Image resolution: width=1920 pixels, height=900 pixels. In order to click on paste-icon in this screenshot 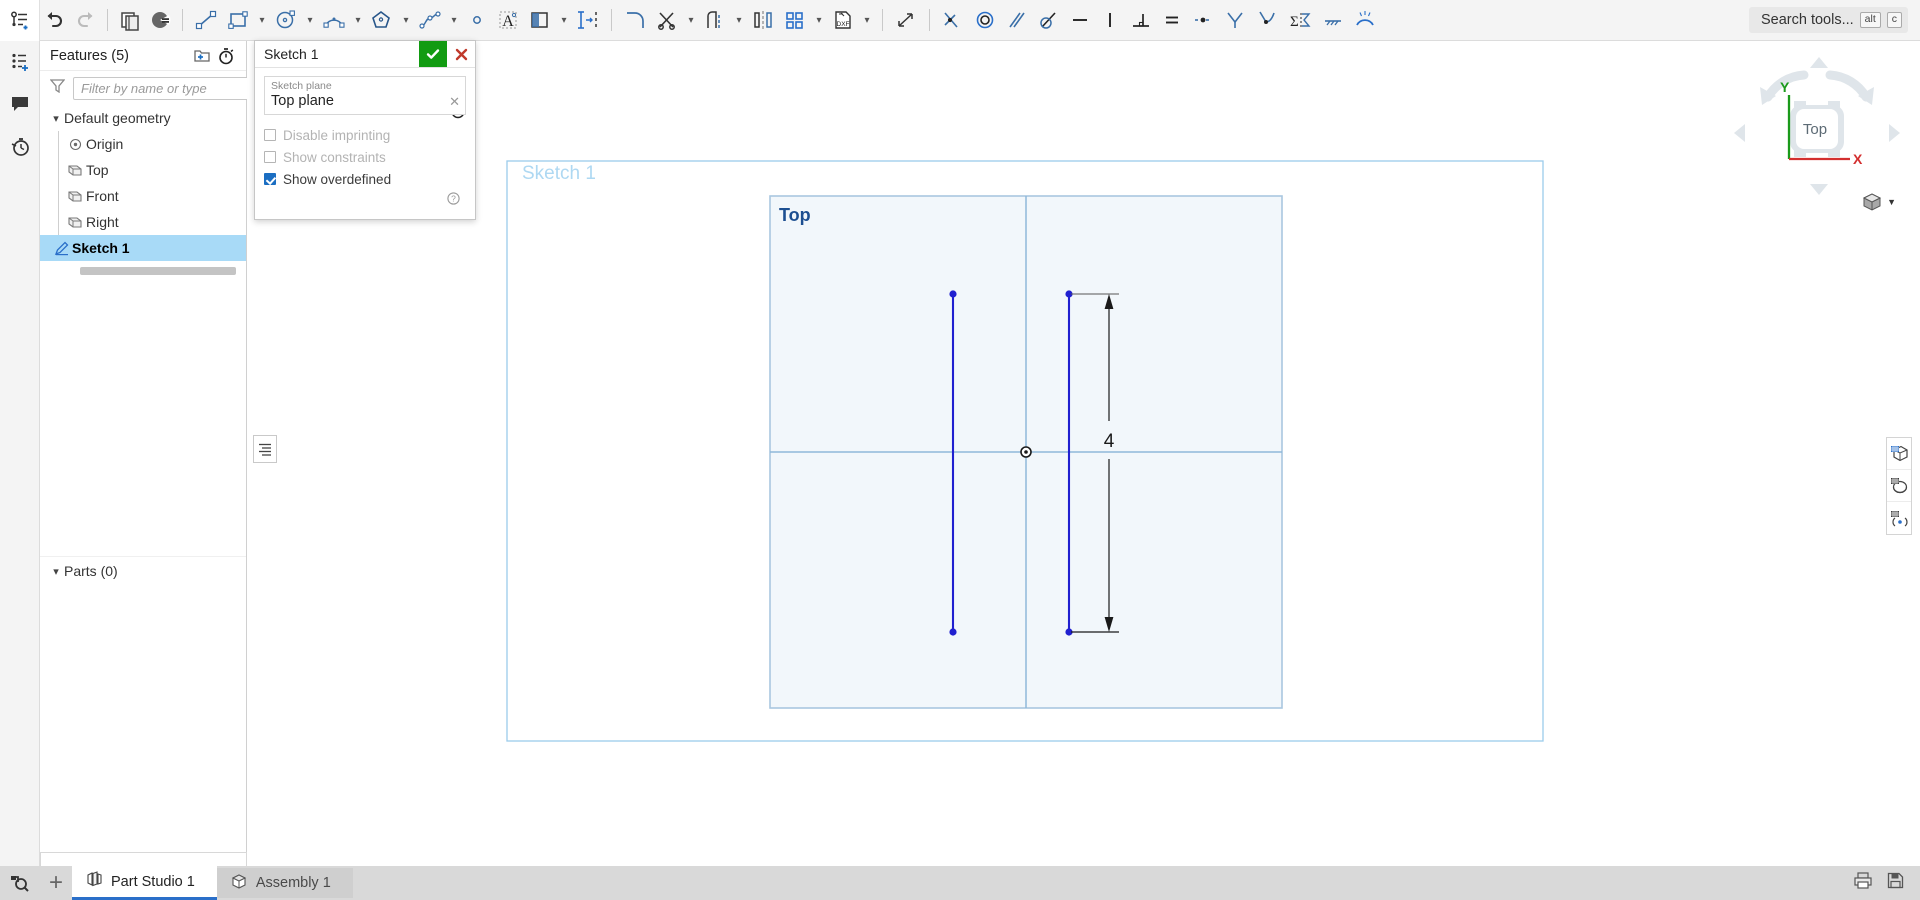, I will do `click(160, 20)`.